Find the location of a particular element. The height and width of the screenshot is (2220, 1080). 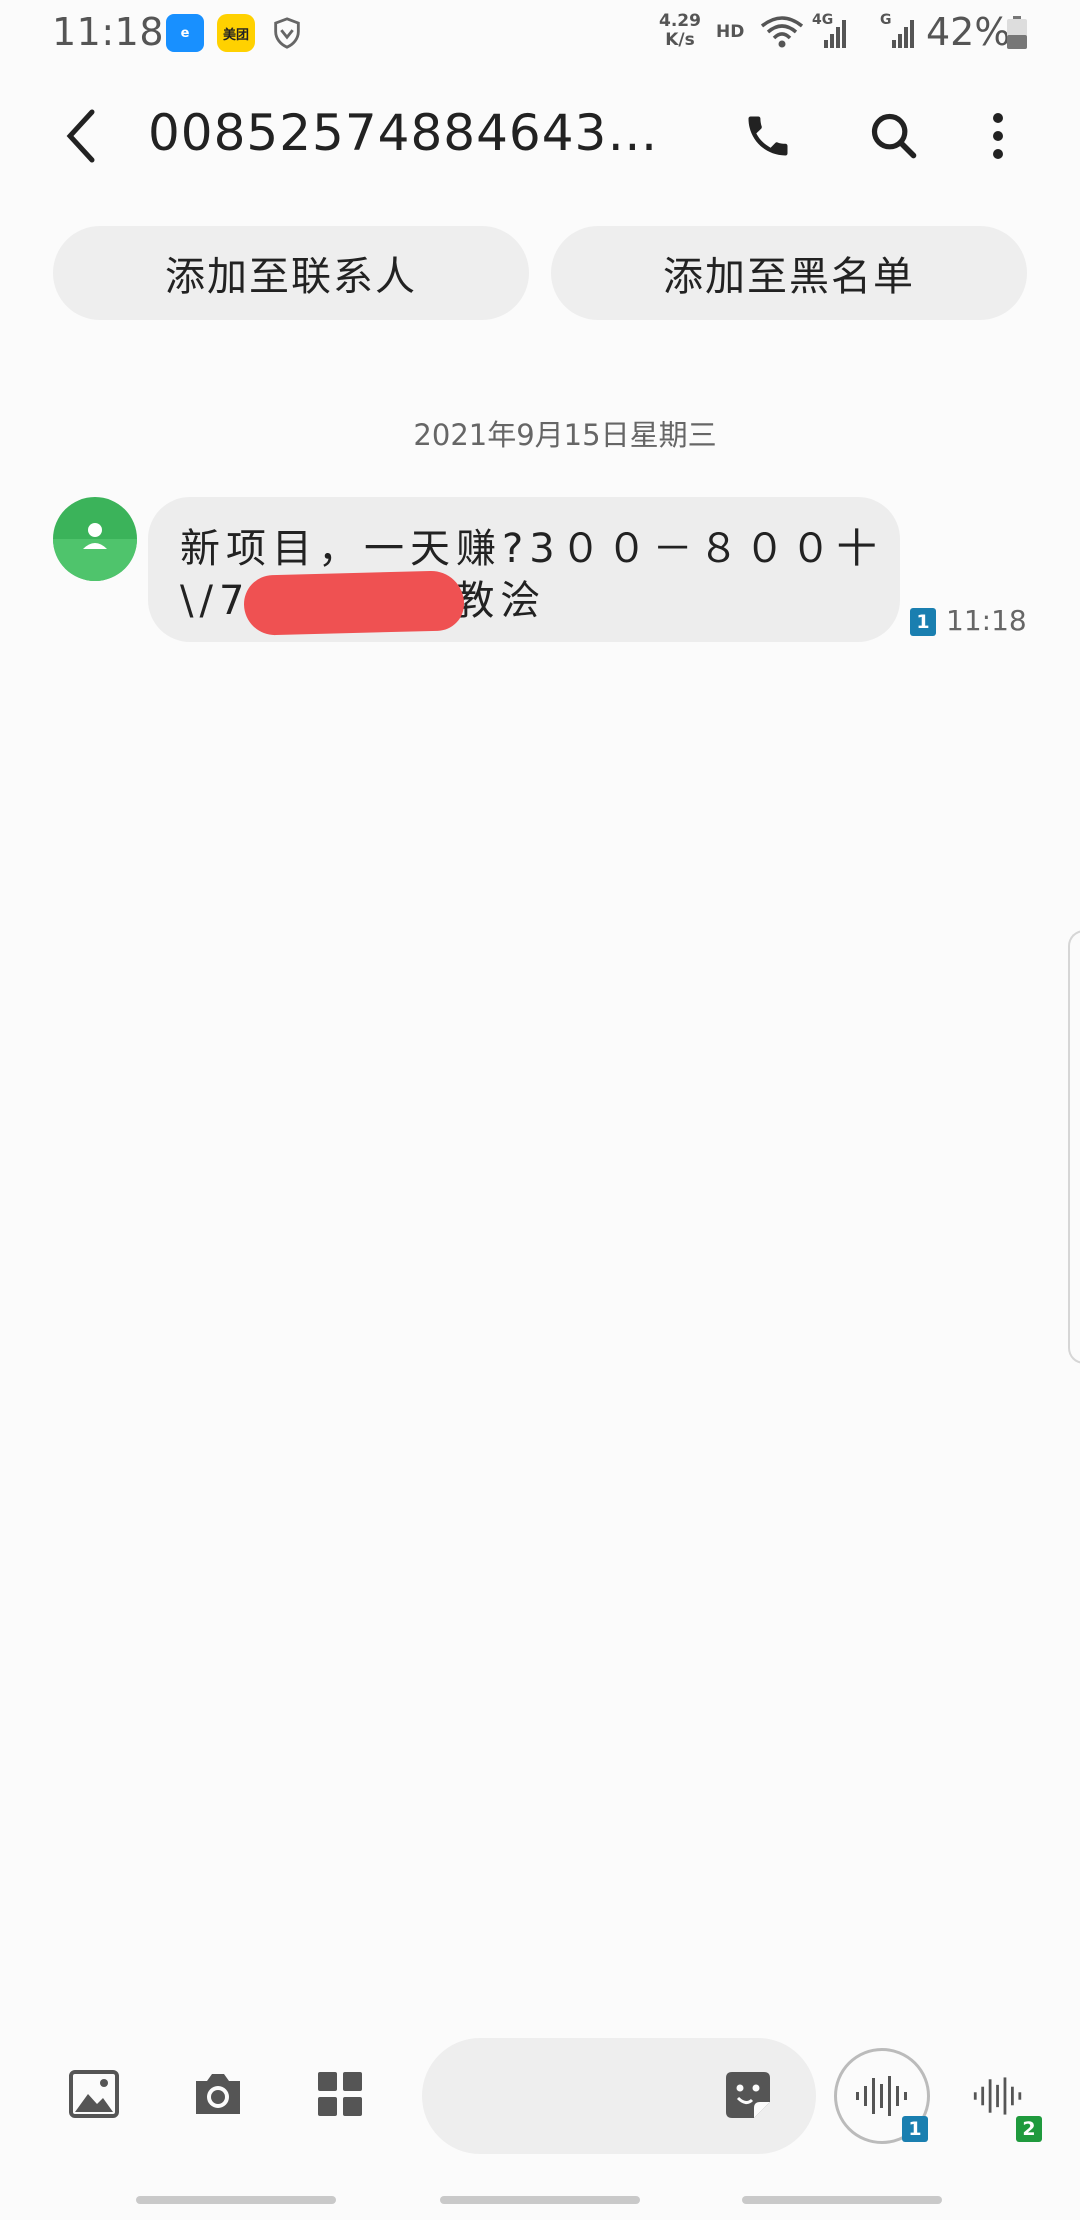

sticker-button is located at coordinates (748, 2096).